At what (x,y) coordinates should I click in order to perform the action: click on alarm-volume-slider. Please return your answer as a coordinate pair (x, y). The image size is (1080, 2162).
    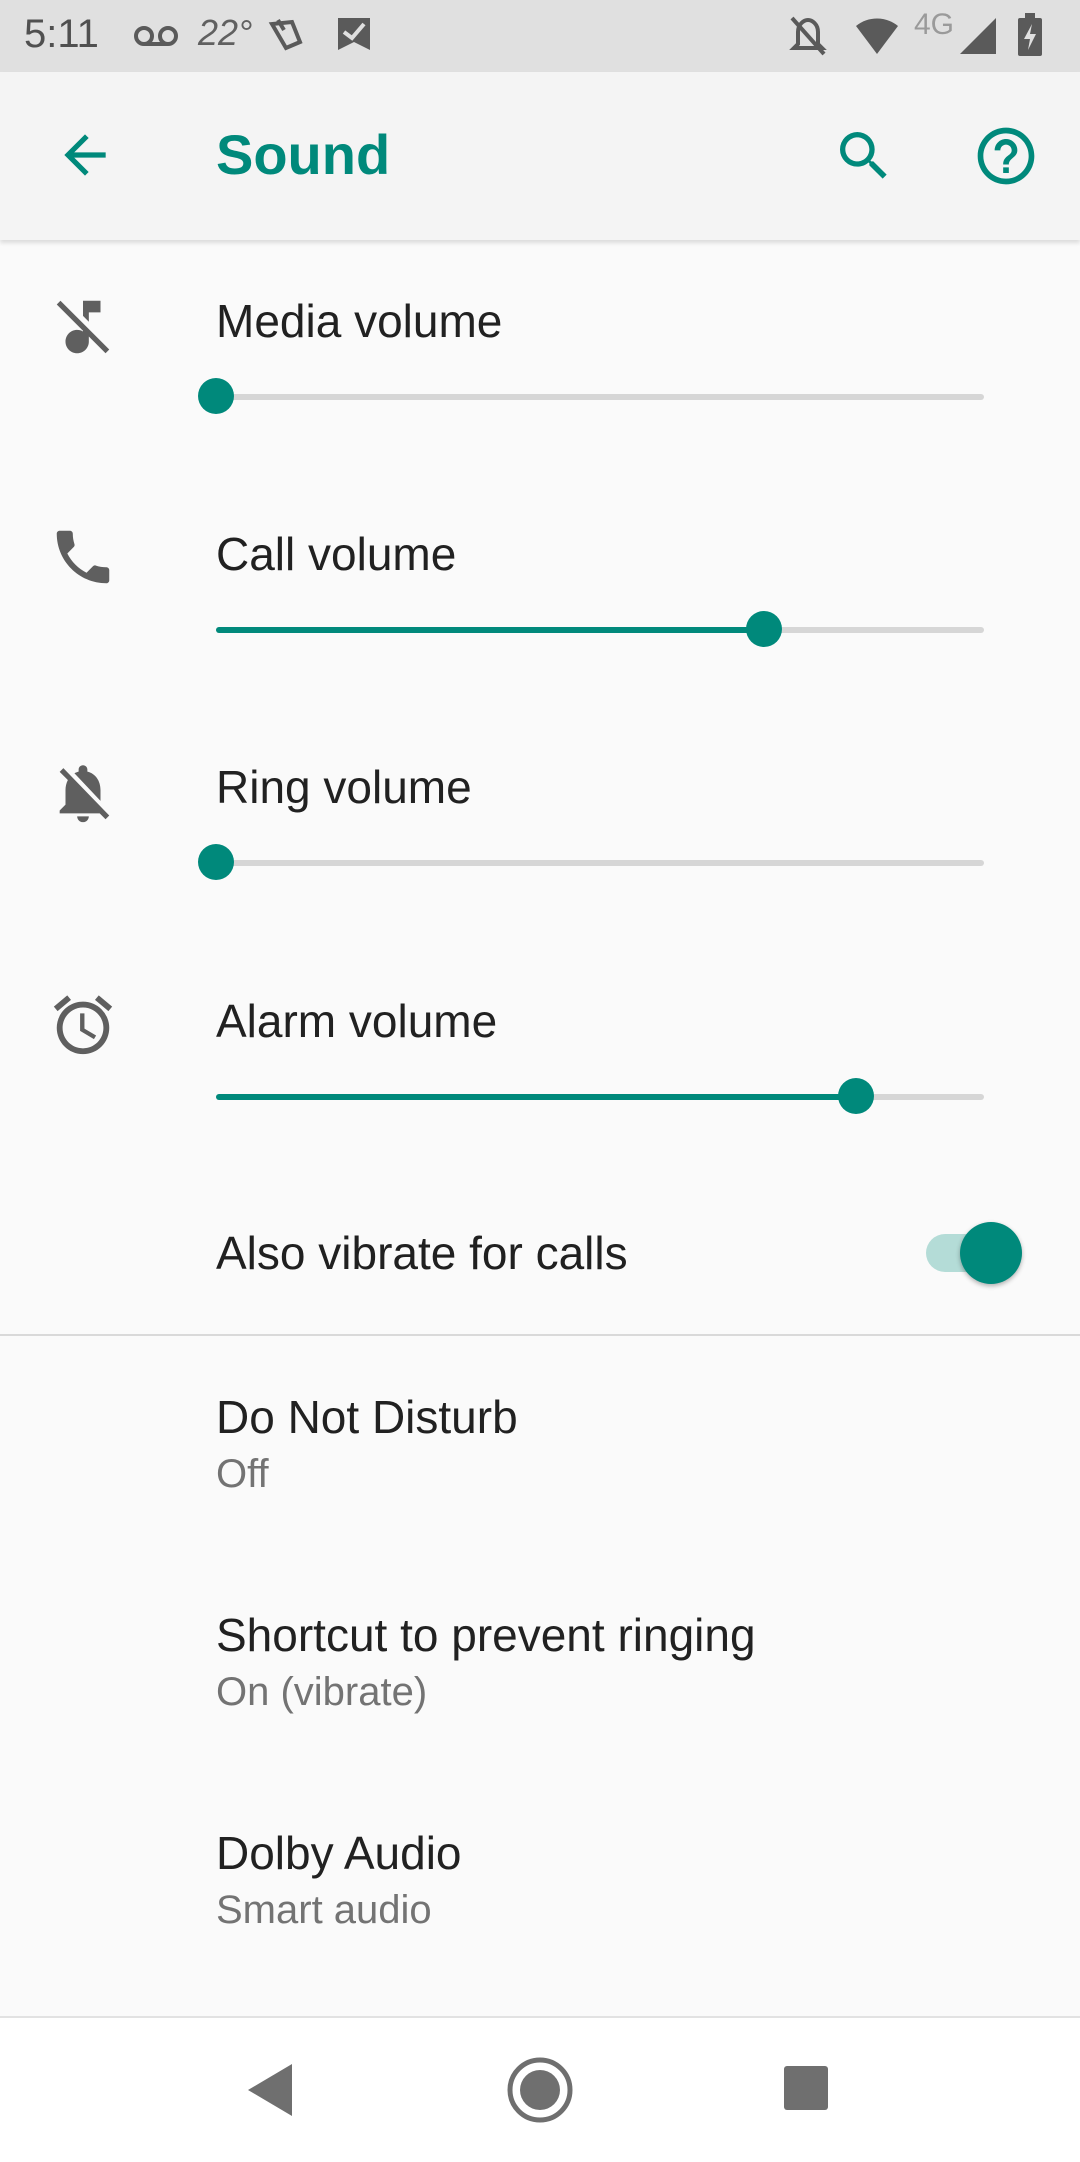
    Looking at the image, I should click on (600, 1096).